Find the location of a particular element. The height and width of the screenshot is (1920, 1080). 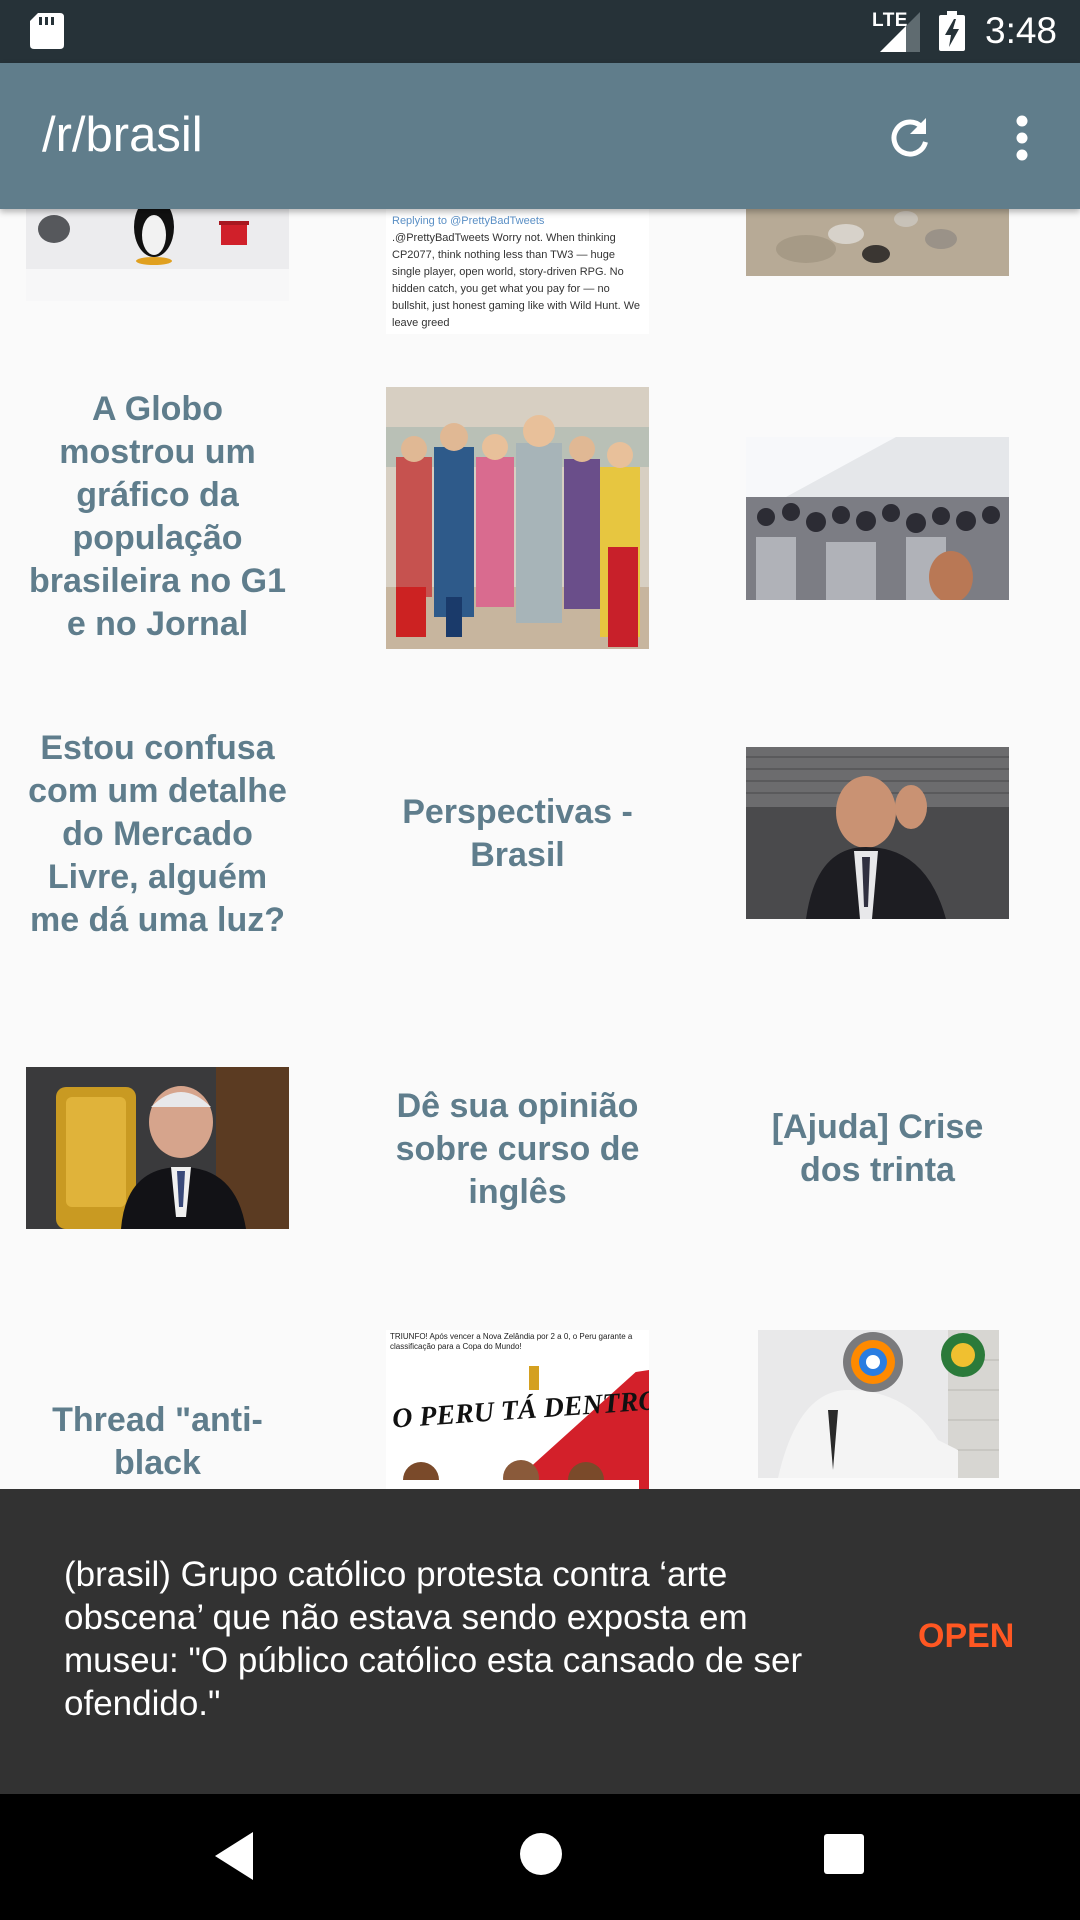

sd-card-icon is located at coordinates (47, 31).